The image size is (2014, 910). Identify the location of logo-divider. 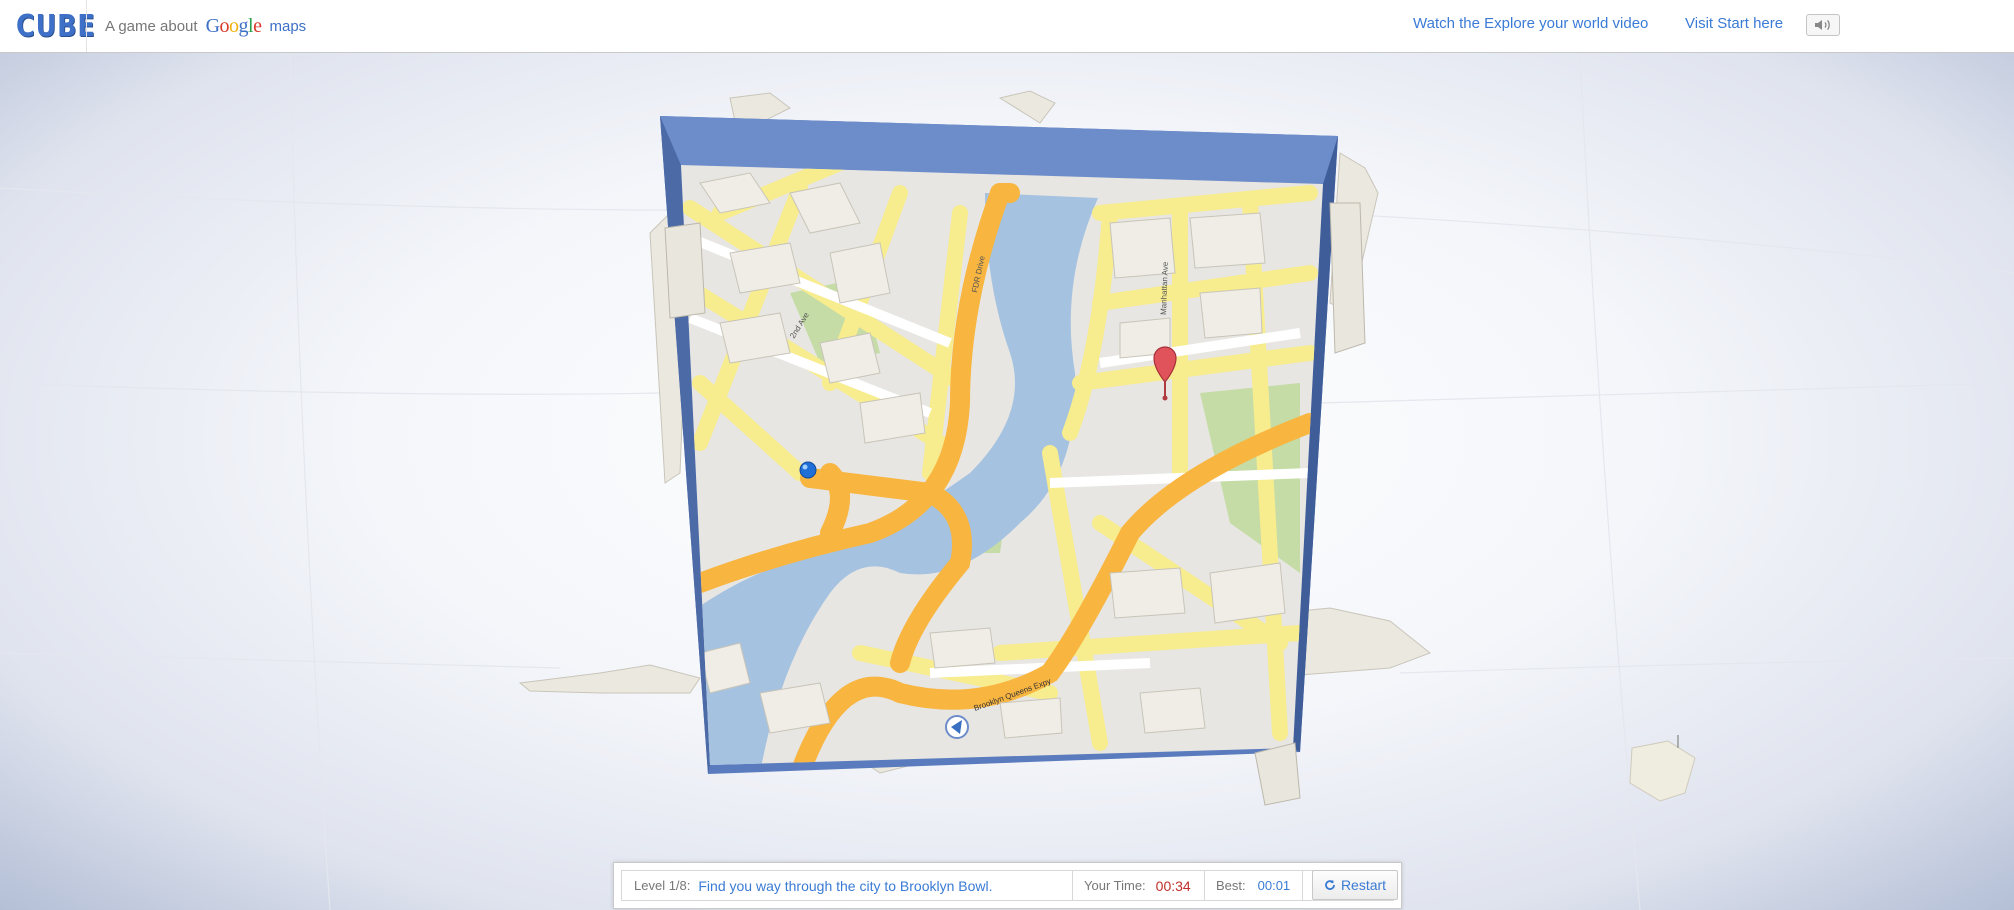
(86, 26).